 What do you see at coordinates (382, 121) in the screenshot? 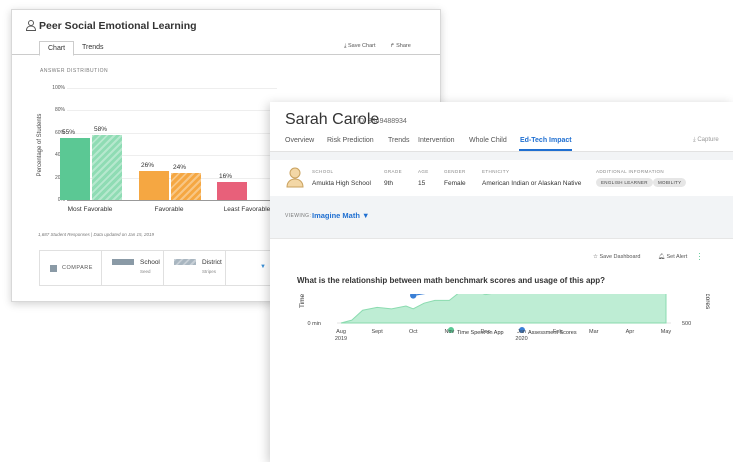
I see `student-id: ID: 3349488934` at bounding box center [382, 121].